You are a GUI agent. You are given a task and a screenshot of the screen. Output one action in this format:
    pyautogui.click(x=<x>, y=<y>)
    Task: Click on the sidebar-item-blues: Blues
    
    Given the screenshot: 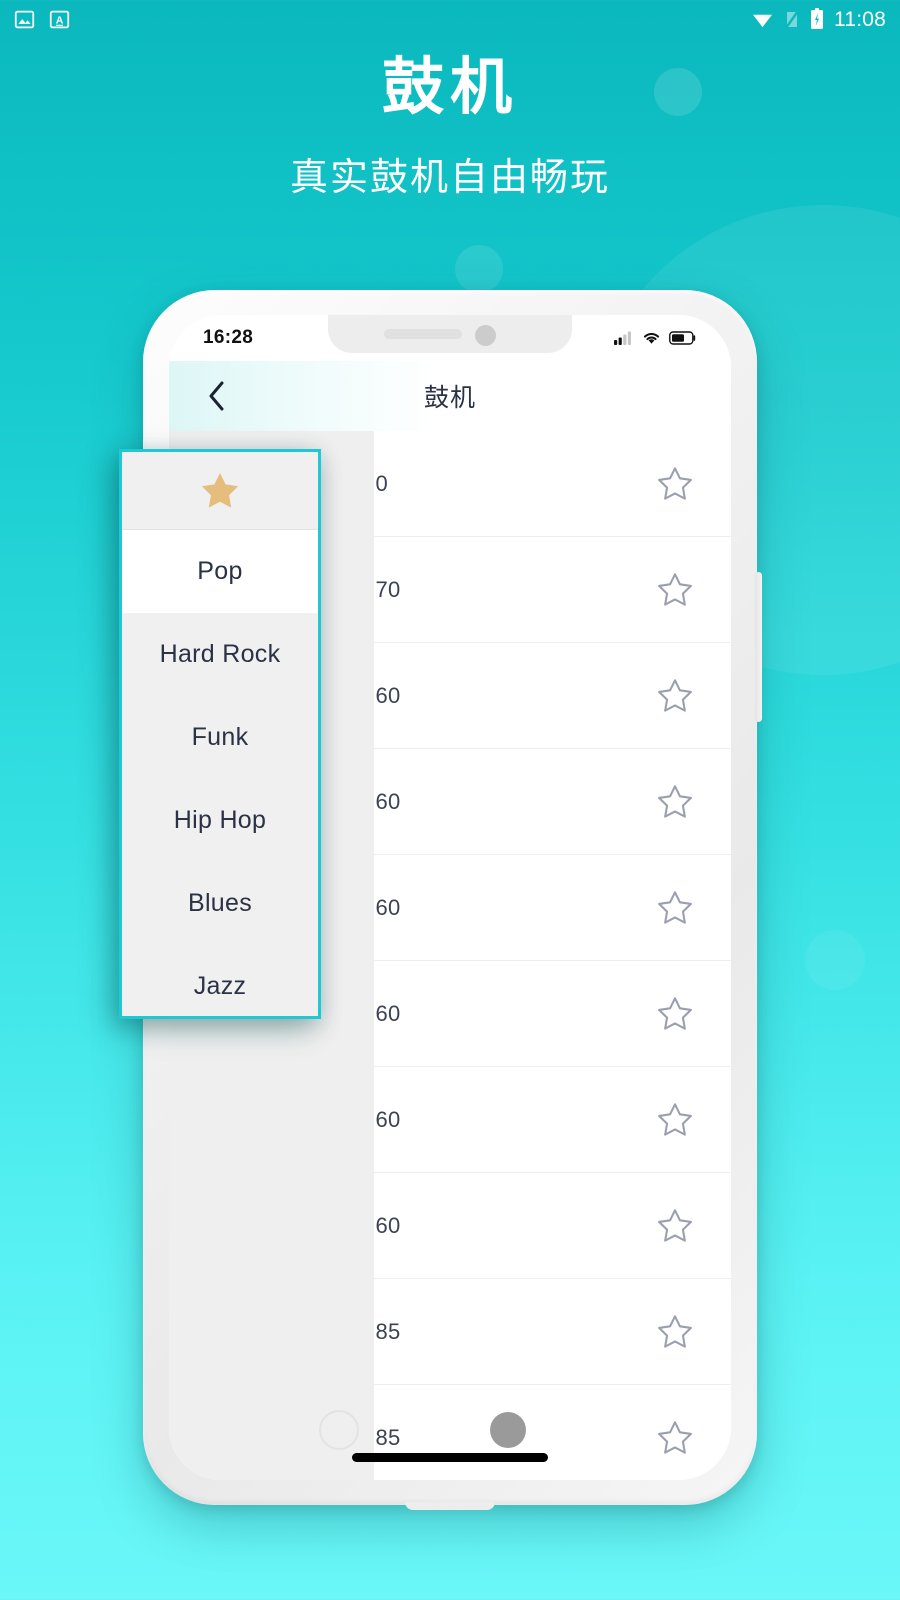 What is the action you would take?
    pyautogui.click(x=220, y=903)
    